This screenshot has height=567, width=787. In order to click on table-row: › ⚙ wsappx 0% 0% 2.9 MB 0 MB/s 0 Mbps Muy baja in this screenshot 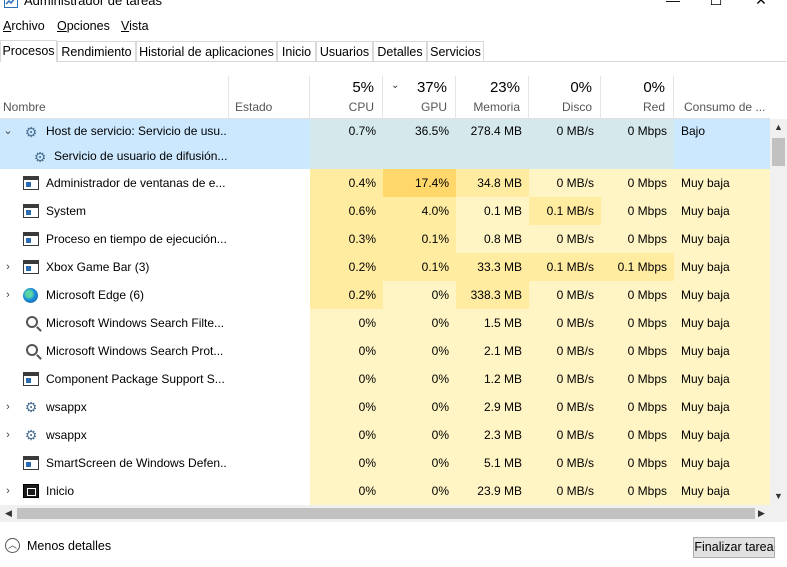, I will do `click(385, 407)`.